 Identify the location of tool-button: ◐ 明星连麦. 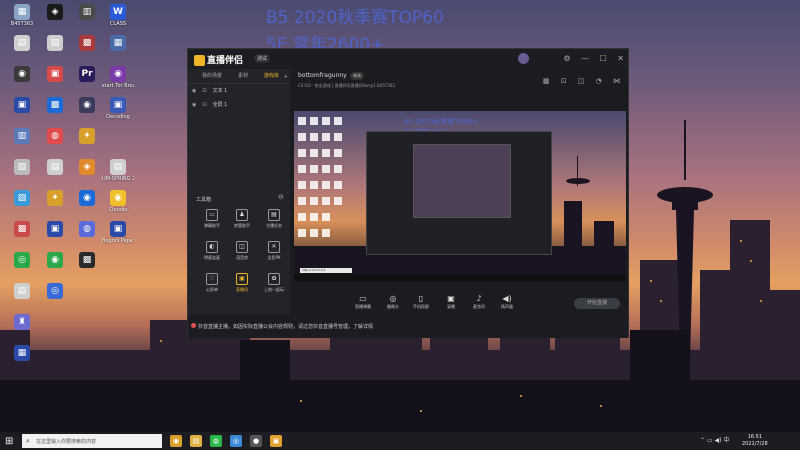
(212, 254).